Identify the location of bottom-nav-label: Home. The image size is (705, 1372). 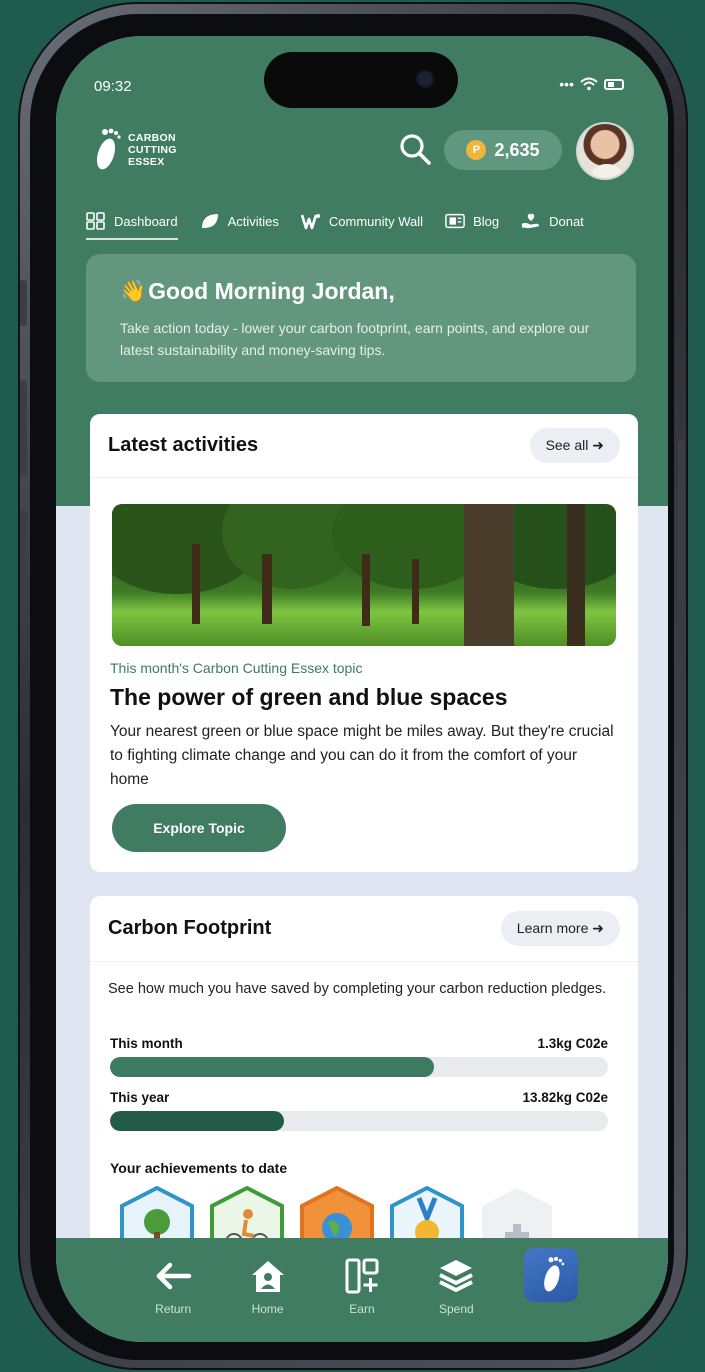
(267, 1309).